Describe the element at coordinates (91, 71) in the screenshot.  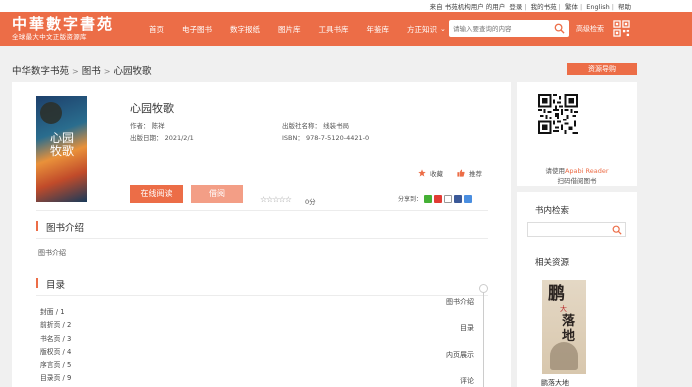
I see `breadcrumb-books: 图书` at that location.